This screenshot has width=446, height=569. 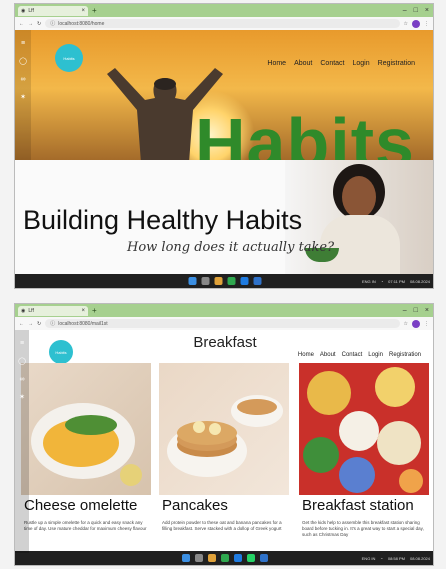 I want to click on main-nav: Home About Contact Login Registration, so click(x=341, y=63).